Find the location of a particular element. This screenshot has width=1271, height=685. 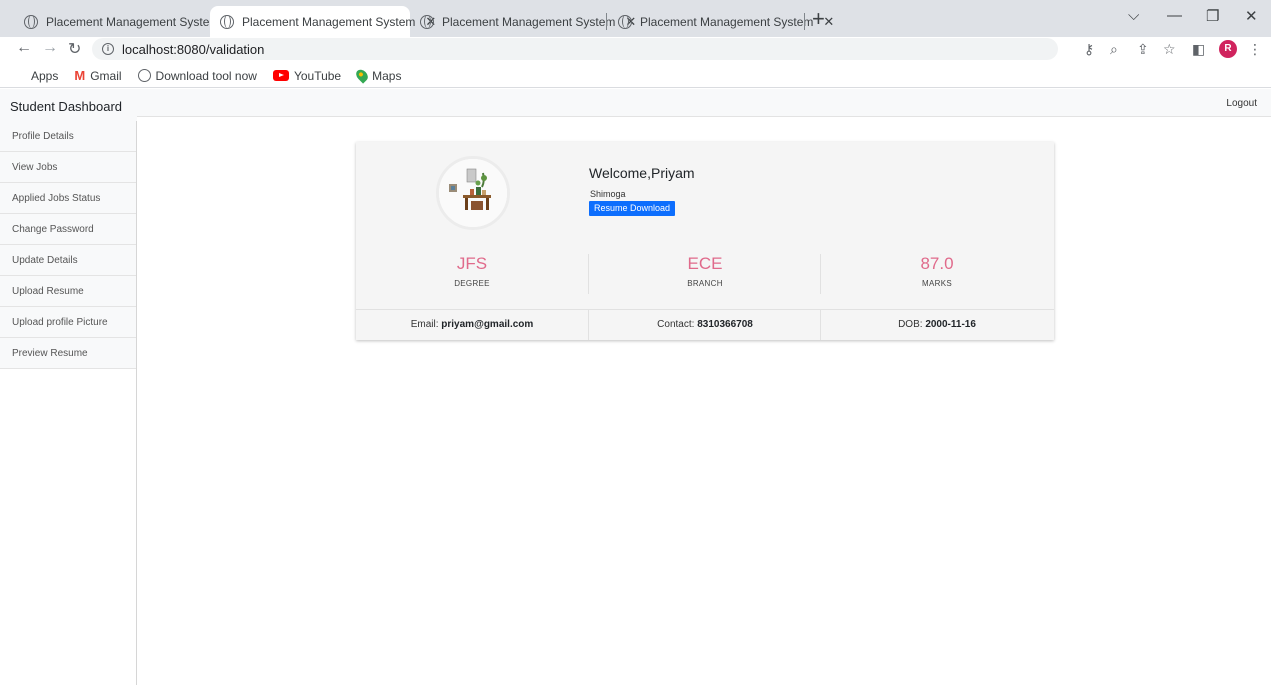

bookmark-label: Gmail is located at coordinates (106, 75).